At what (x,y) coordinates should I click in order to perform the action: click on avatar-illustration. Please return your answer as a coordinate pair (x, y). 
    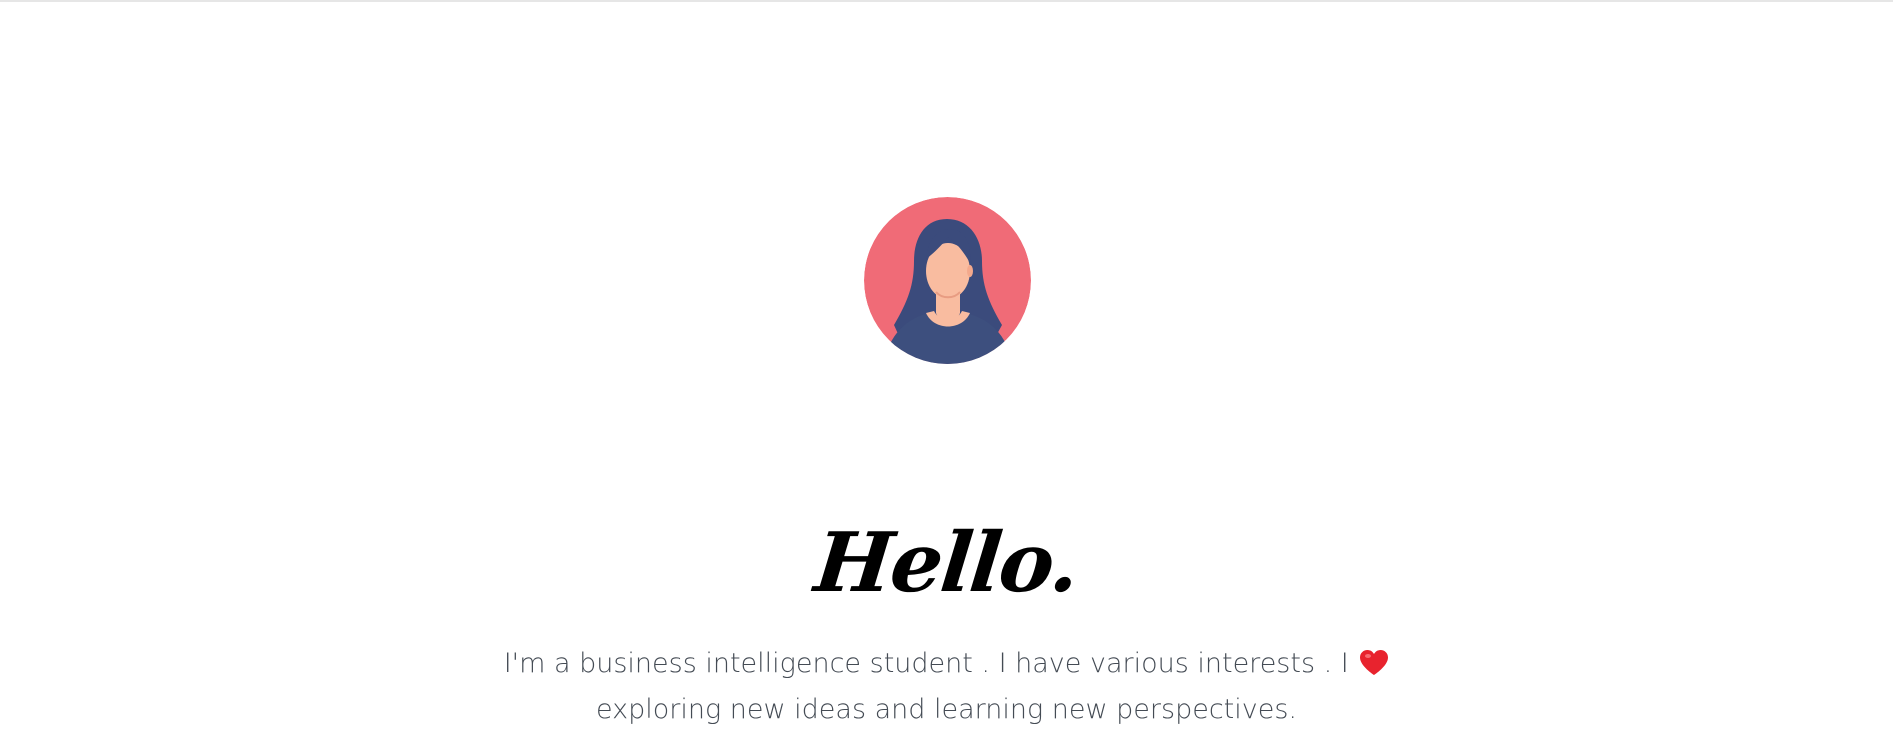
    Looking at the image, I should click on (947, 280).